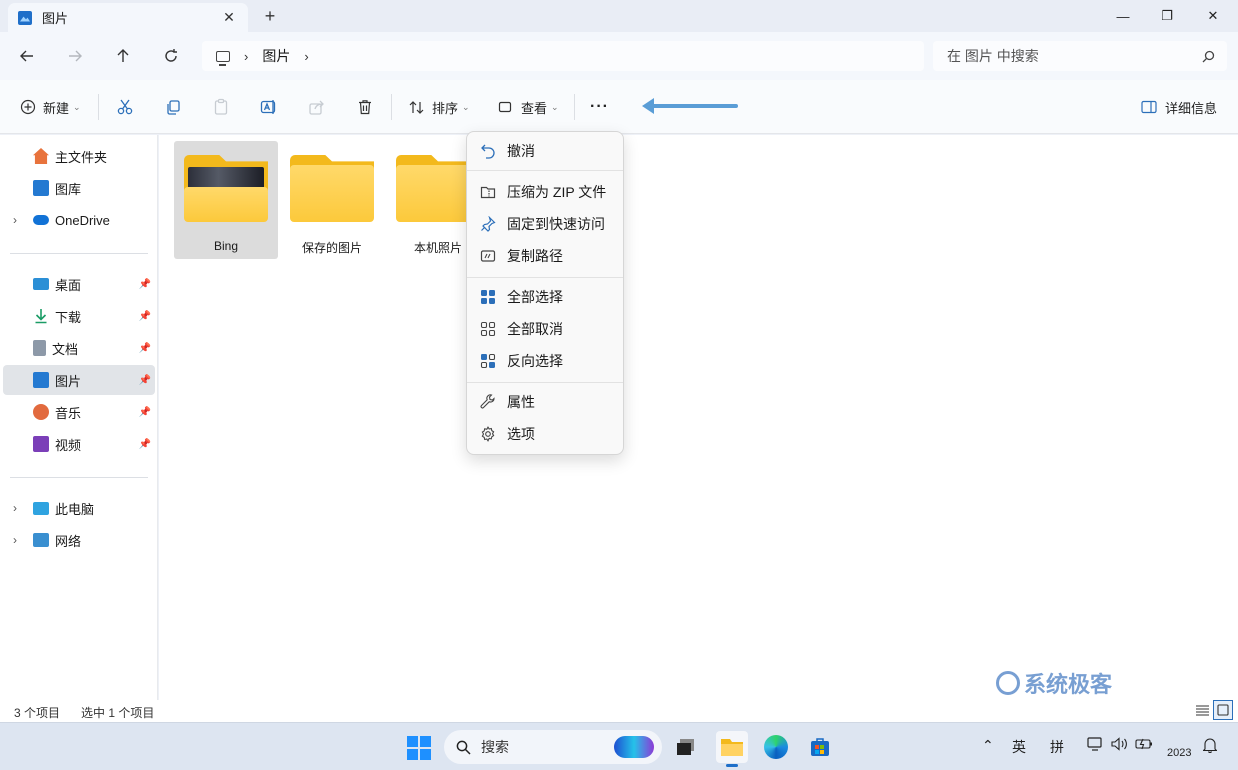 The height and width of the screenshot is (770, 1238). Describe the element at coordinates (686, 747) in the screenshot. I see `task-view-icon` at that location.